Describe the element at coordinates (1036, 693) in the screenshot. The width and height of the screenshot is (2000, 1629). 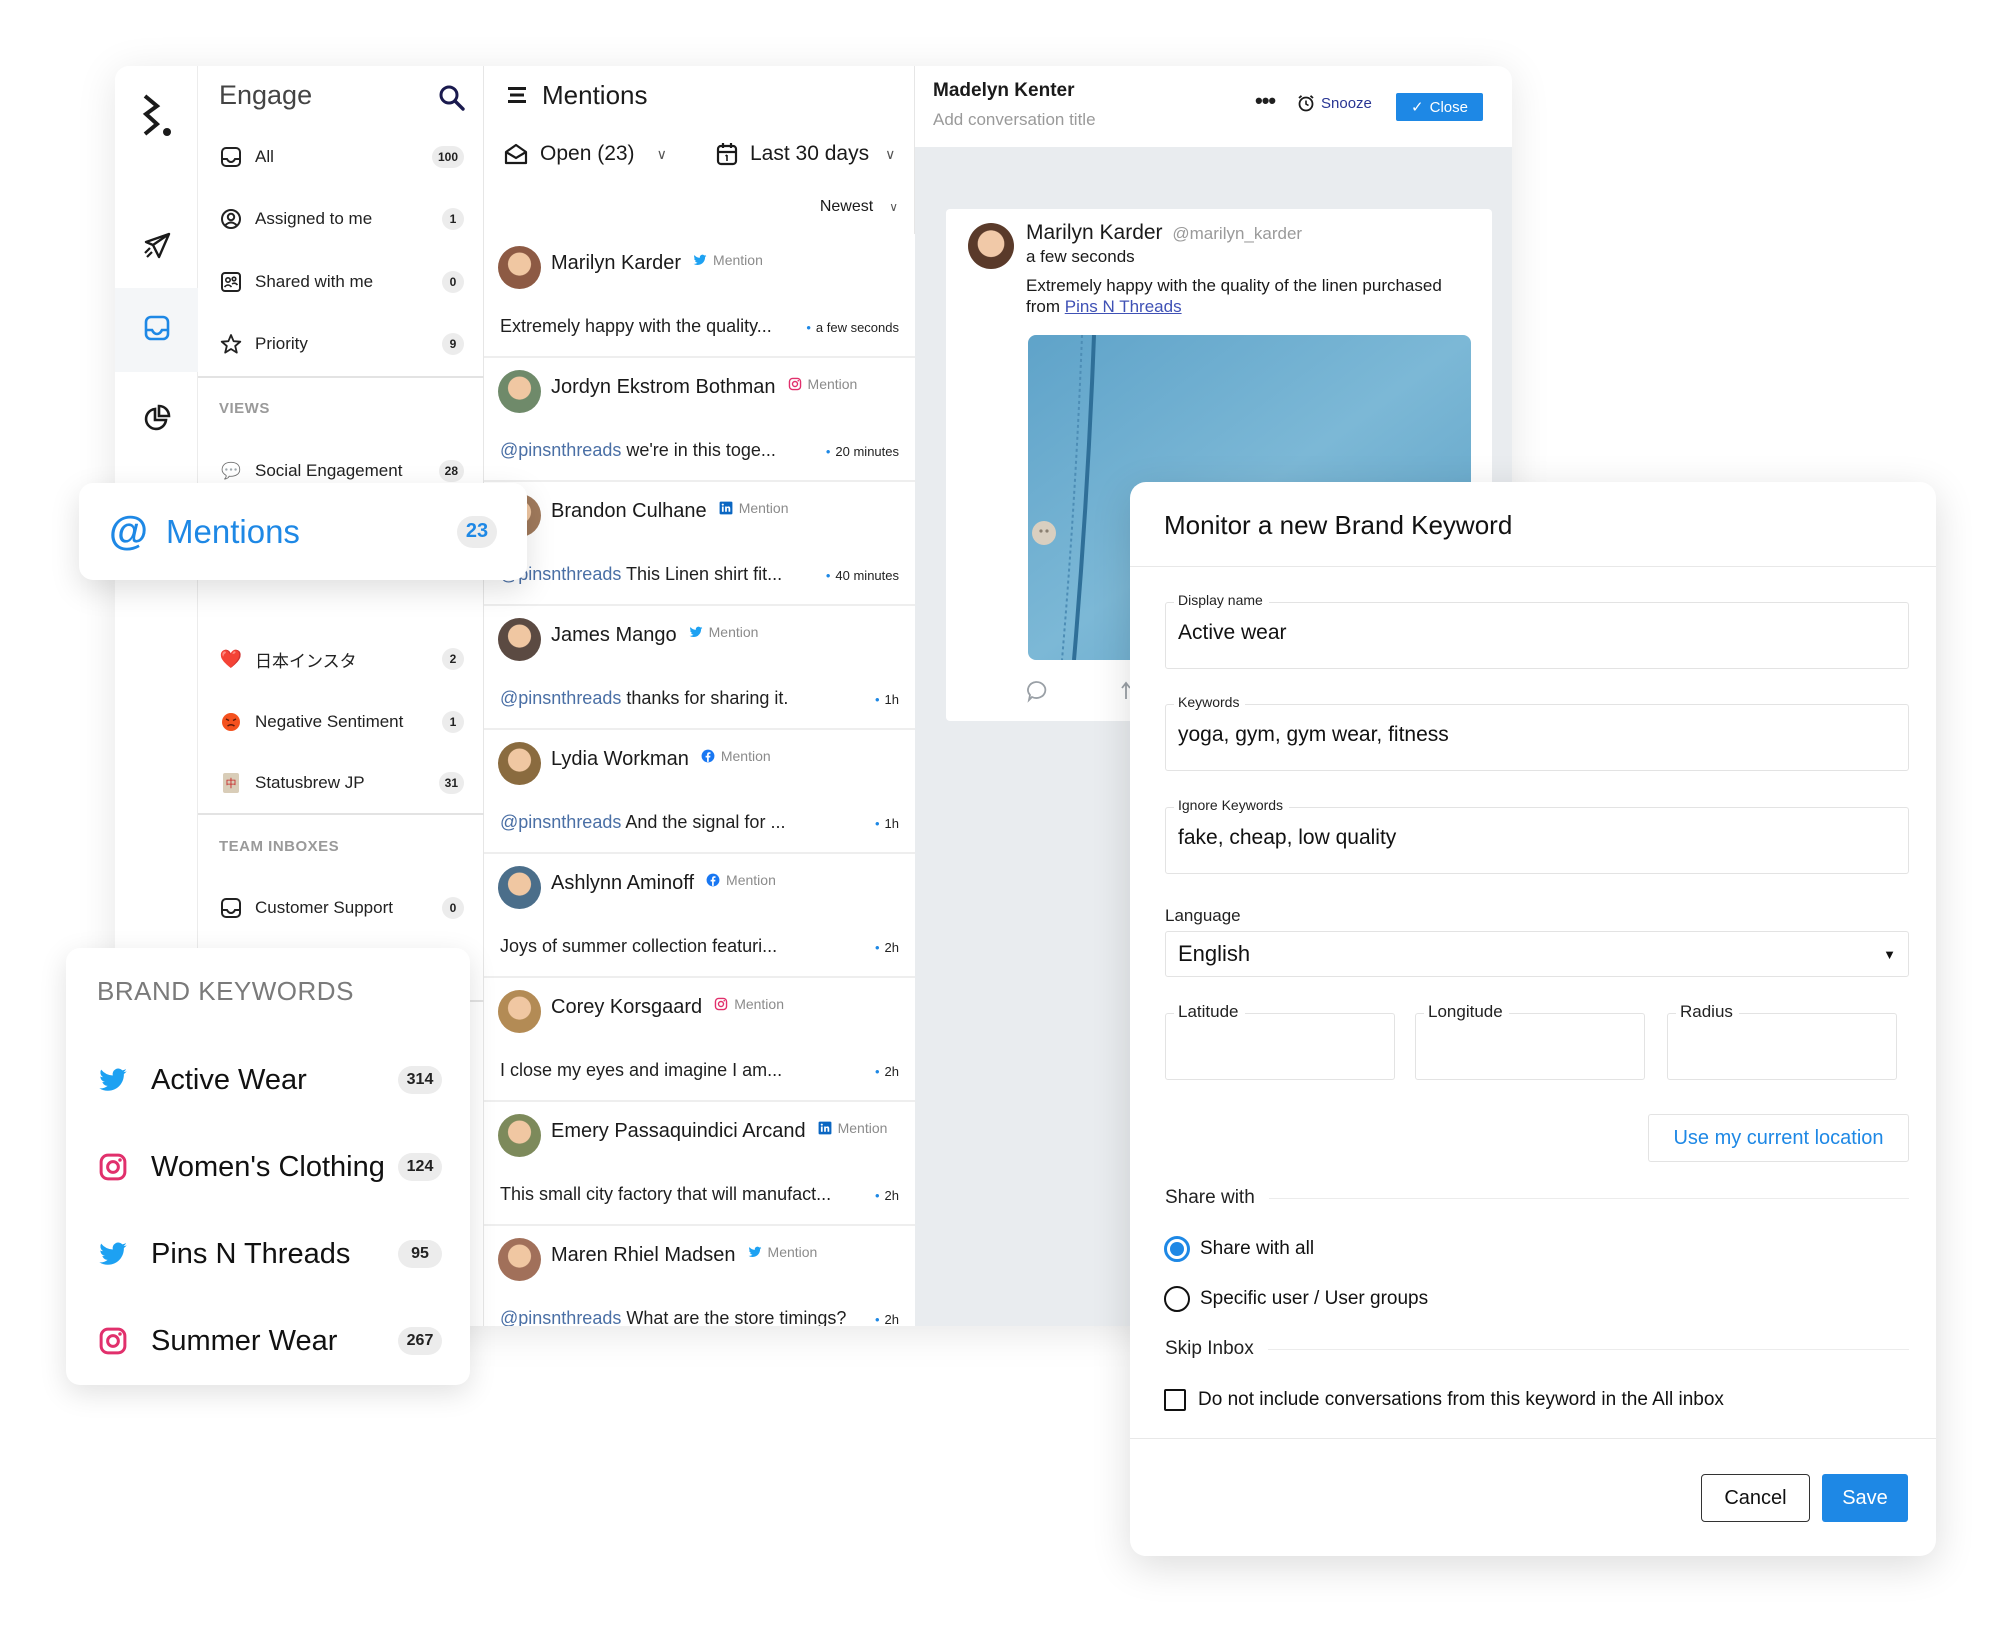
I see `reply-icon` at that location.